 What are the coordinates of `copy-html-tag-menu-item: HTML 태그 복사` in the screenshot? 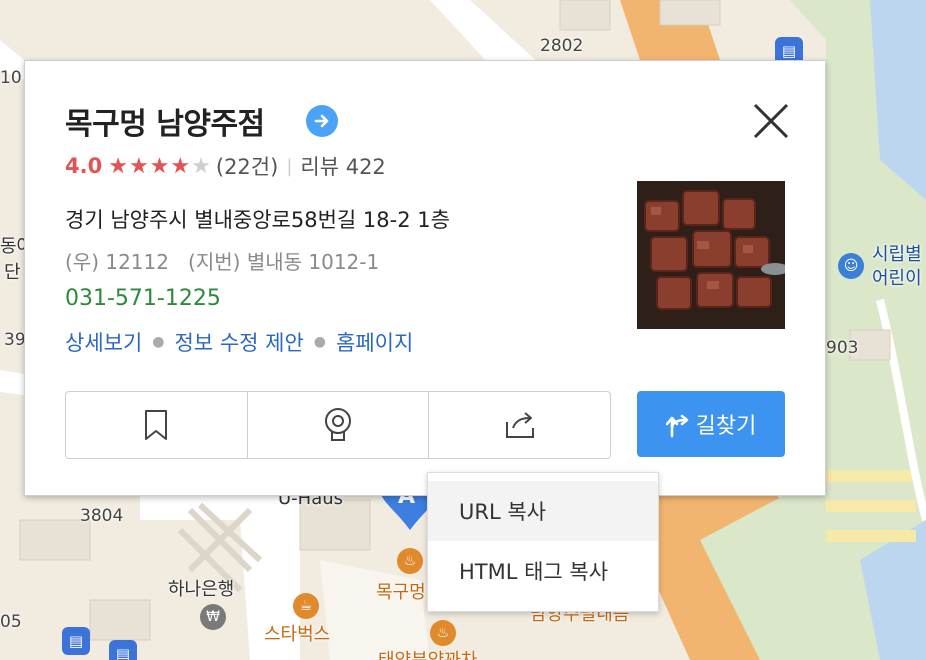 It's located at (543, 571).